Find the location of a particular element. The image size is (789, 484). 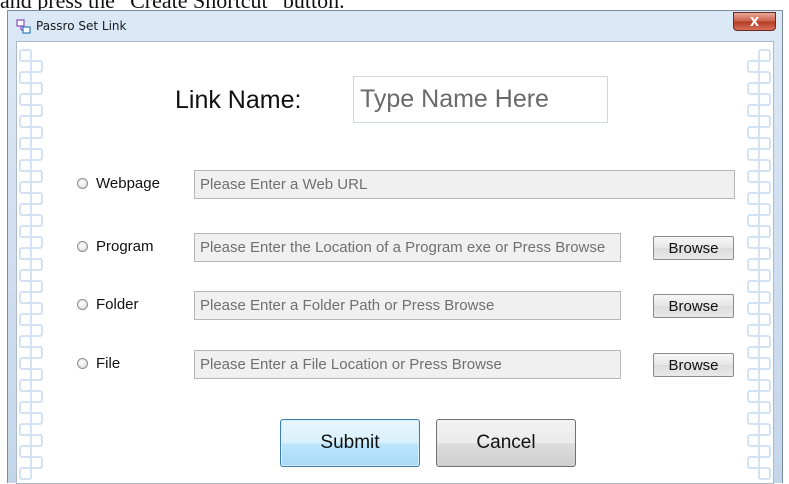

file-browse-button: Browse is located at coordinates (693, 365).